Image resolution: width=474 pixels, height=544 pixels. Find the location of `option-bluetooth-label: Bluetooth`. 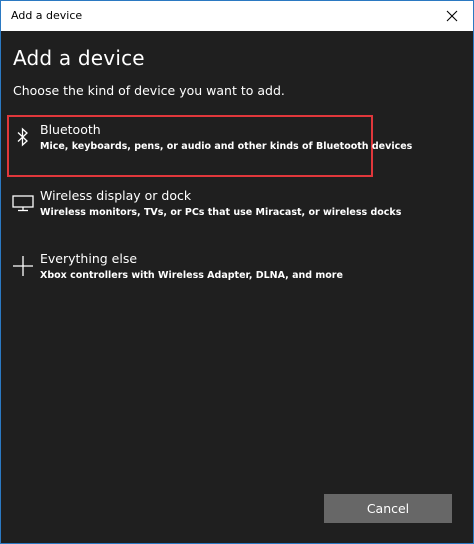

option-bluetooth-label: Bluetooth is located at coordinates (70, 129).